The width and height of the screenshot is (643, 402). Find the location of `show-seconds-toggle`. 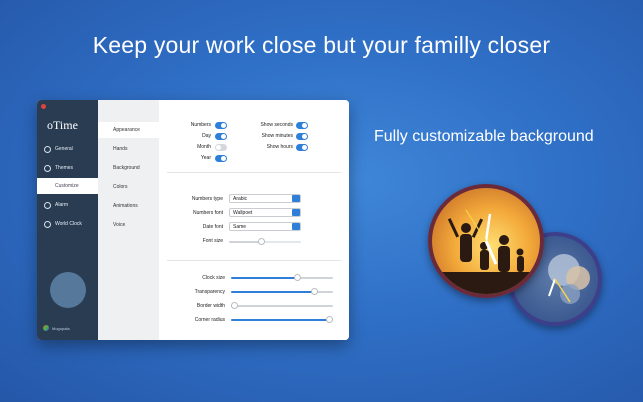

show-seconds-toggle is located at coordinates (302, 125).